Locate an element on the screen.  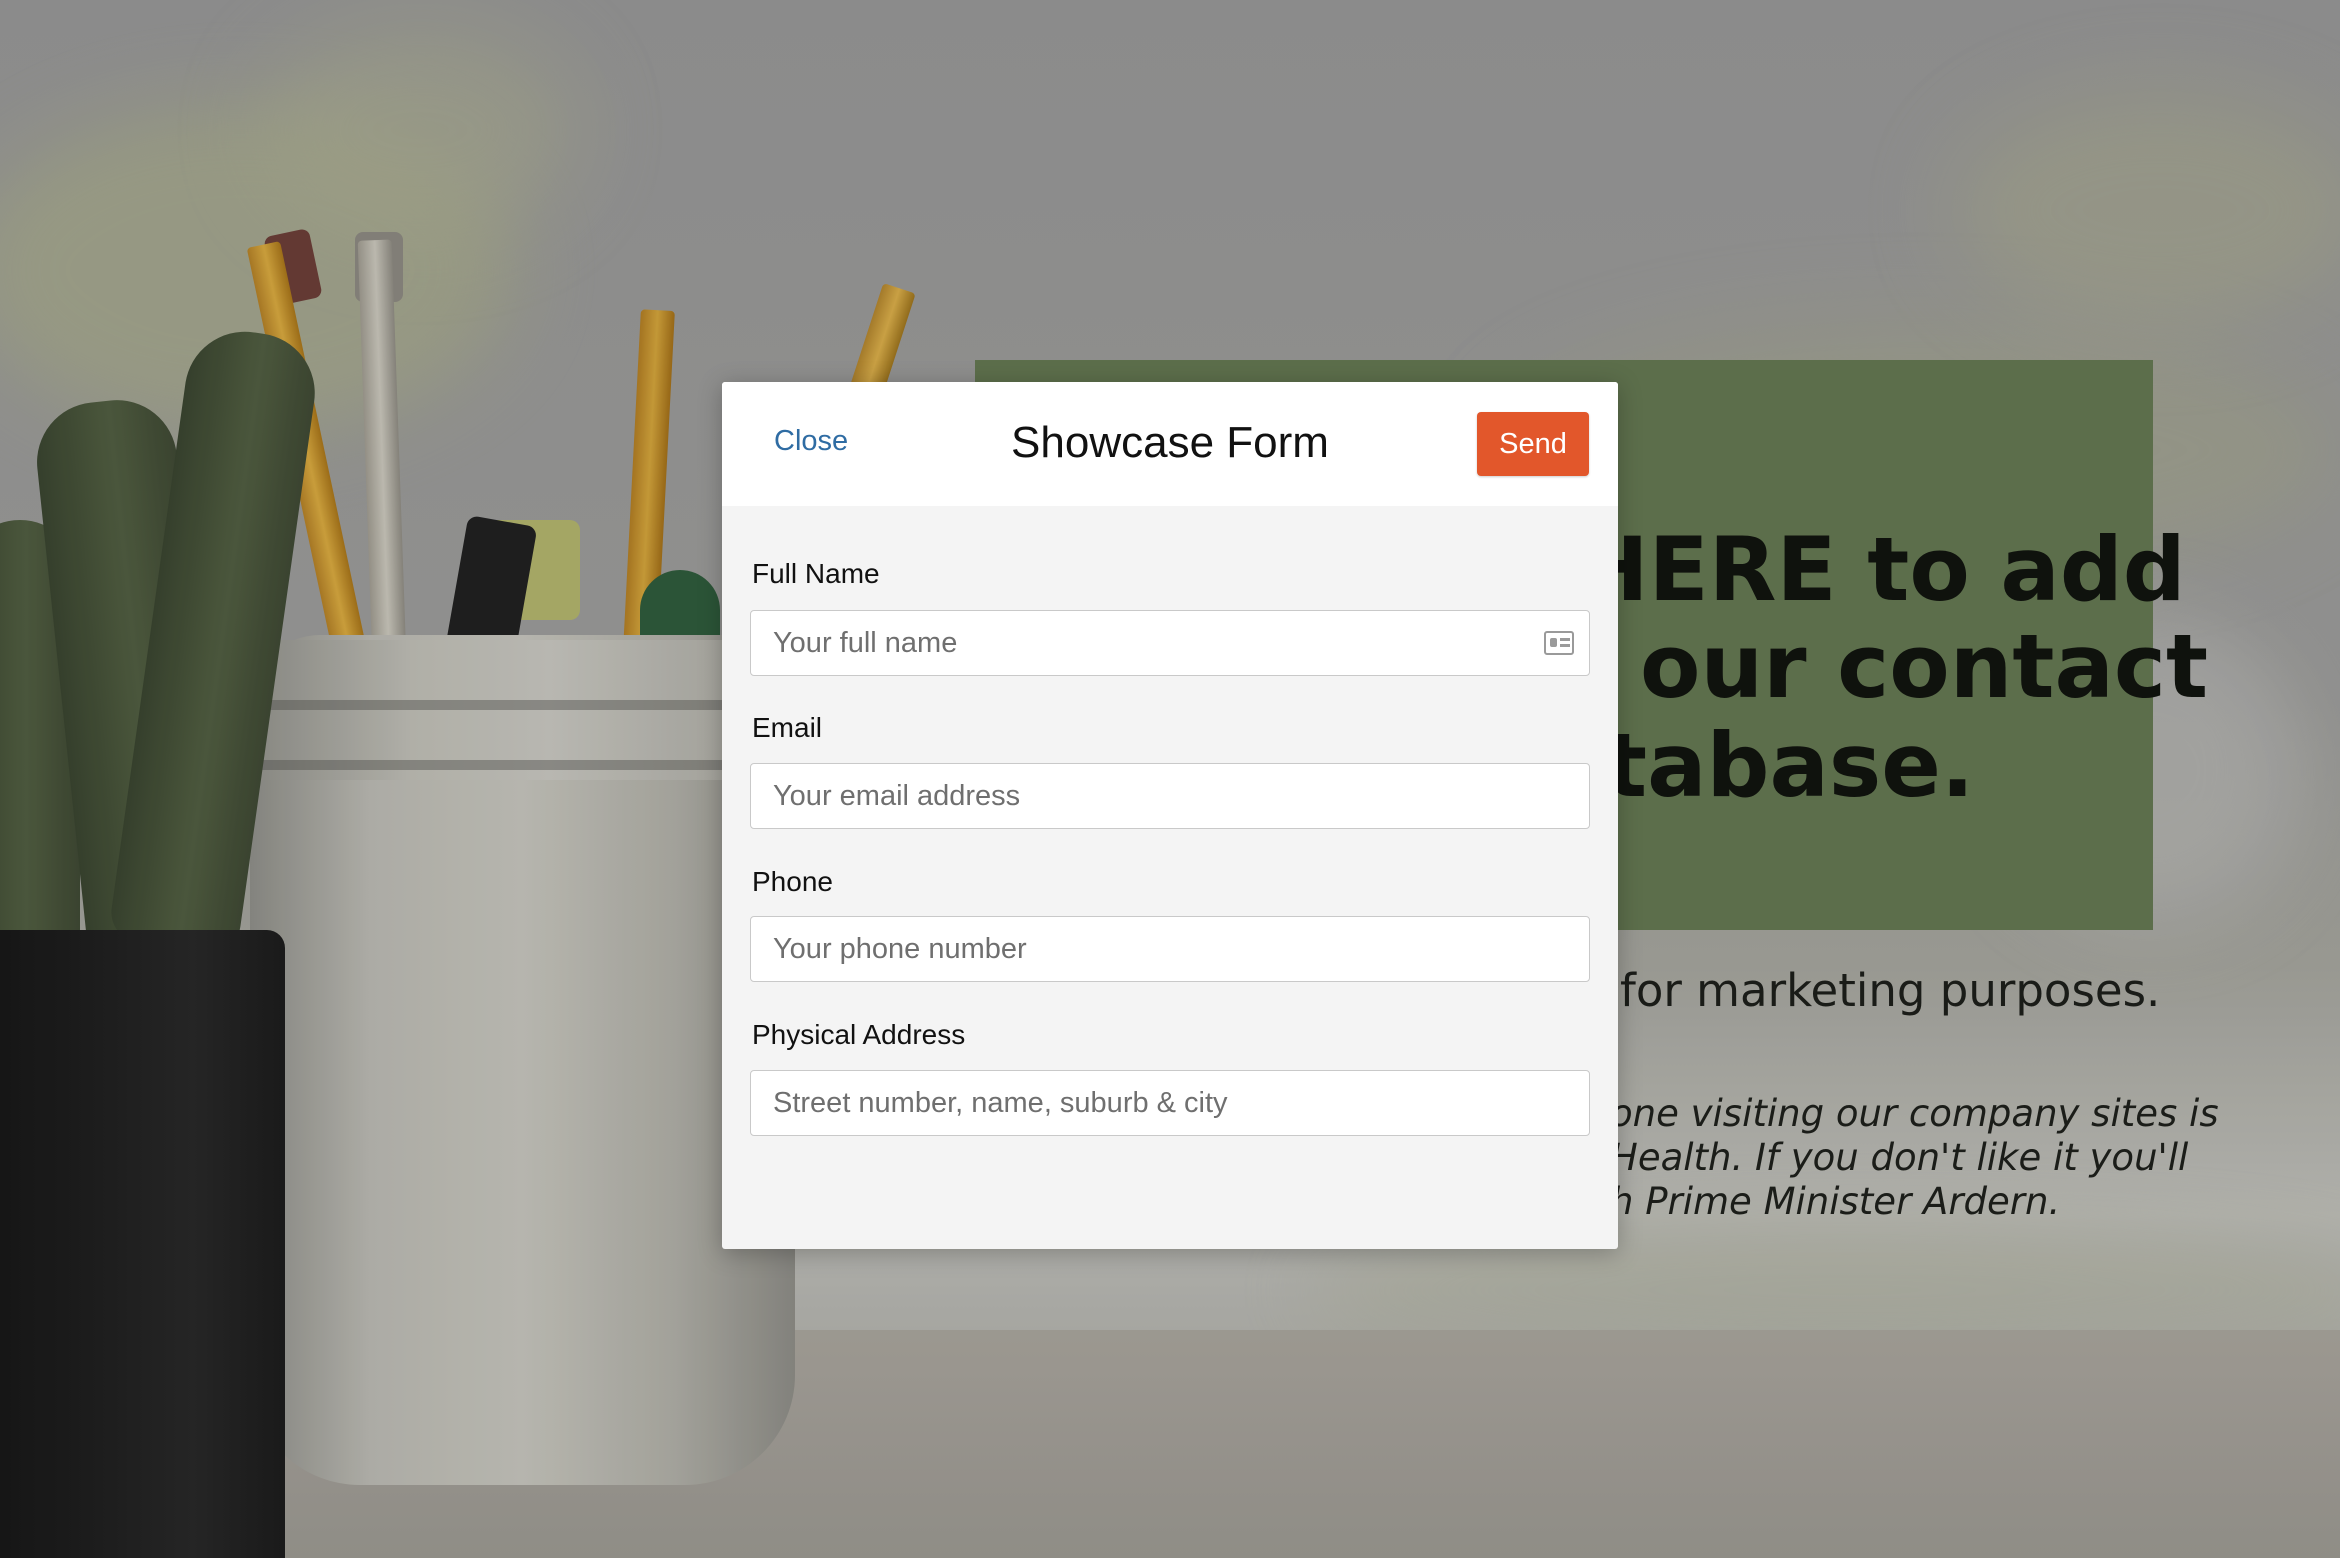
full-name-label: Full Name is located at coordinates (816, 573).